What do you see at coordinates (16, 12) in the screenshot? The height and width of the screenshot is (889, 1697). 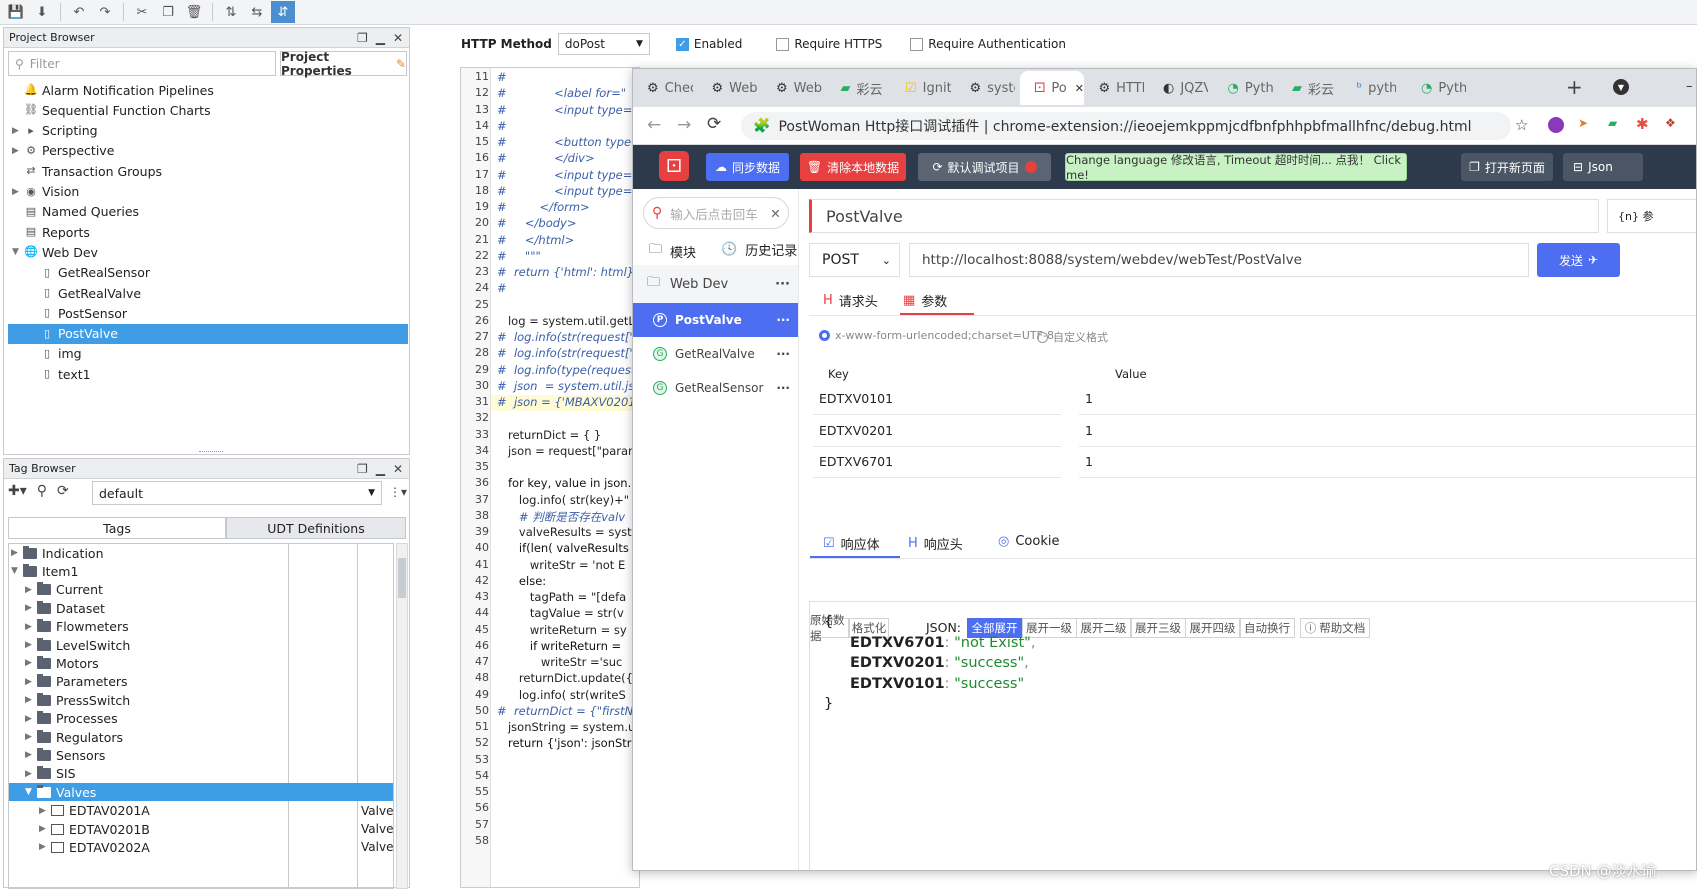 I see `save-icon: 💾` at bounding box center [16, 12].